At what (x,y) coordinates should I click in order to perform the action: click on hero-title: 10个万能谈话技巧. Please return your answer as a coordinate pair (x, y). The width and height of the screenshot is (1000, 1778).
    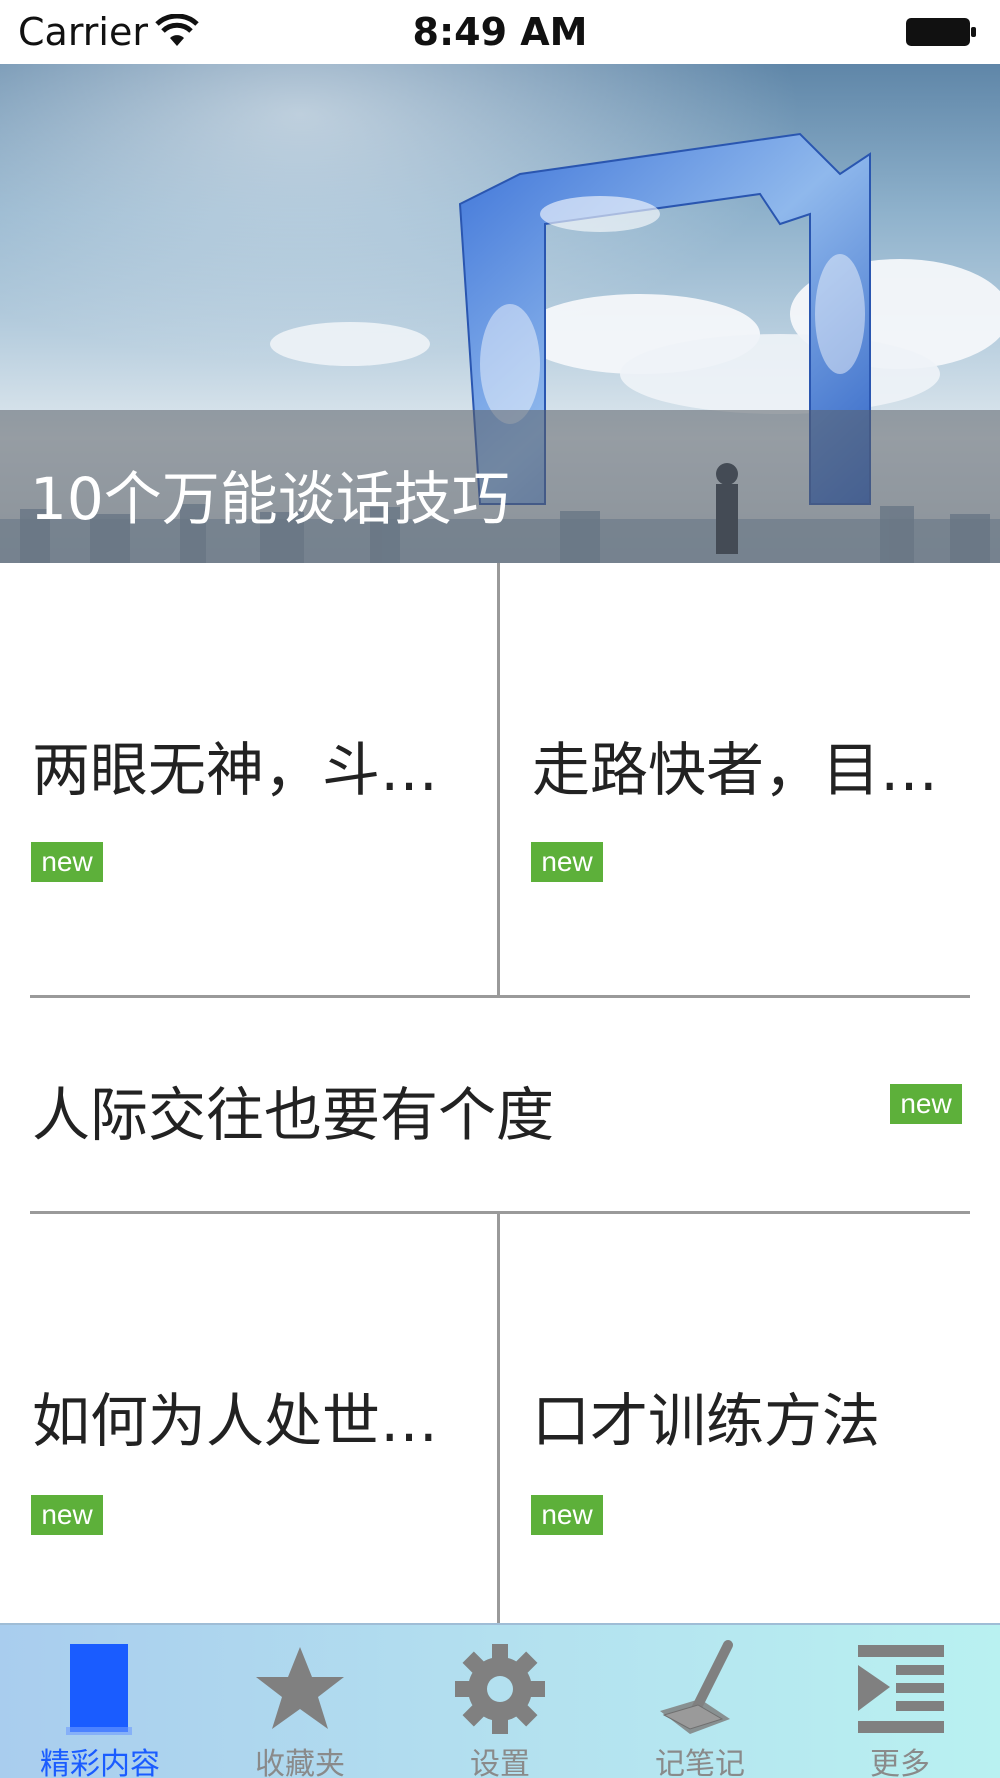
    Looking at the image, I should click on (270, 499).